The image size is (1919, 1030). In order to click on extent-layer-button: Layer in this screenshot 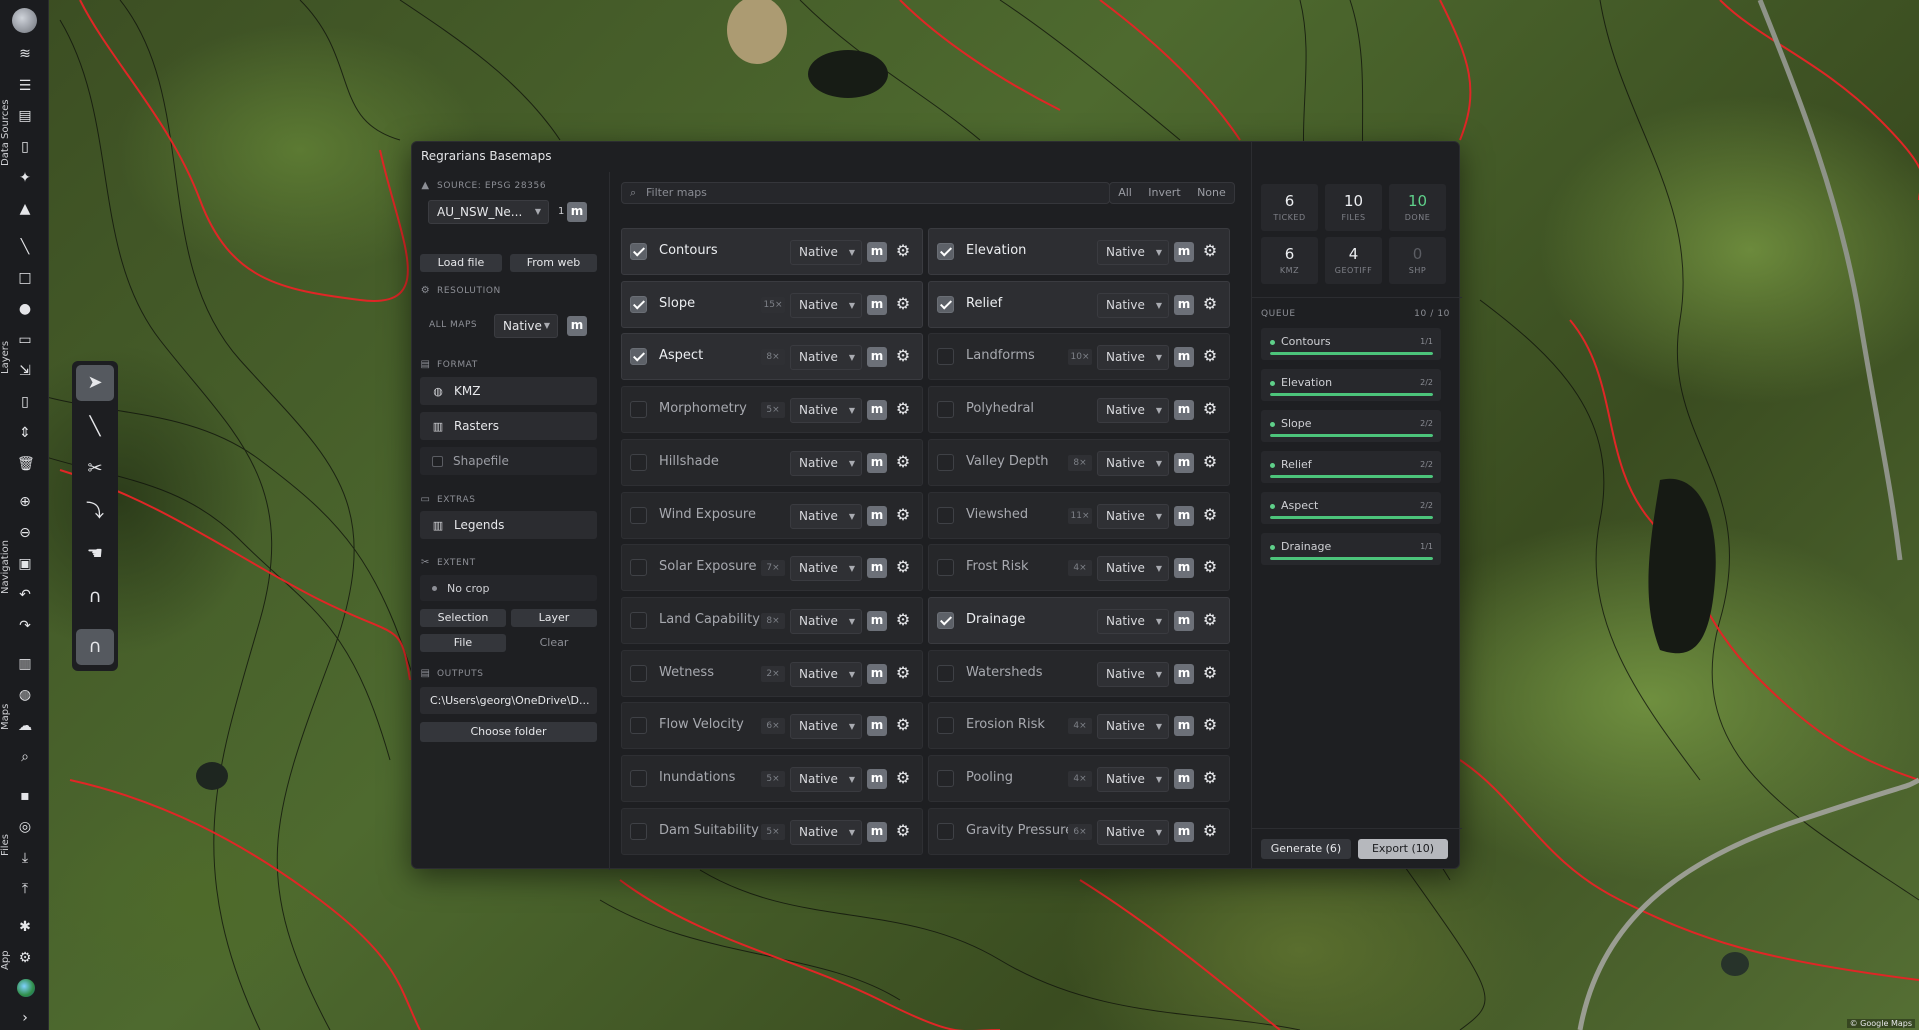, I will do `click(554, 618)`.